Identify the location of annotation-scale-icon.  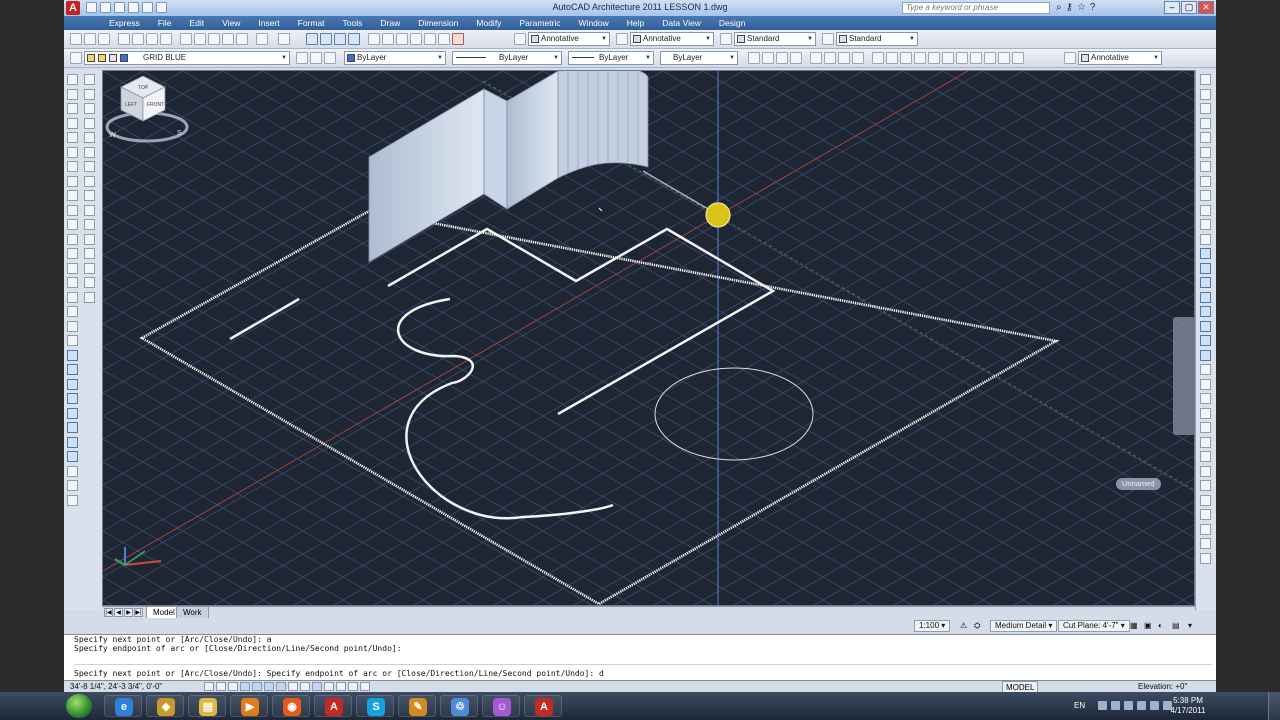
(1070, 58).